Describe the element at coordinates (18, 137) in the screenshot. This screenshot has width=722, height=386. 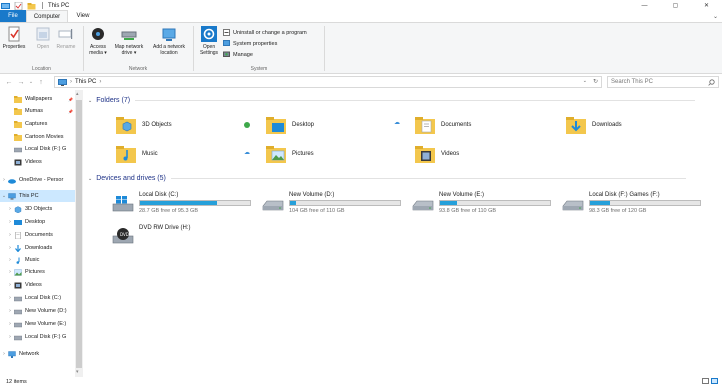
I see `folder-yellow-icon` at that location.